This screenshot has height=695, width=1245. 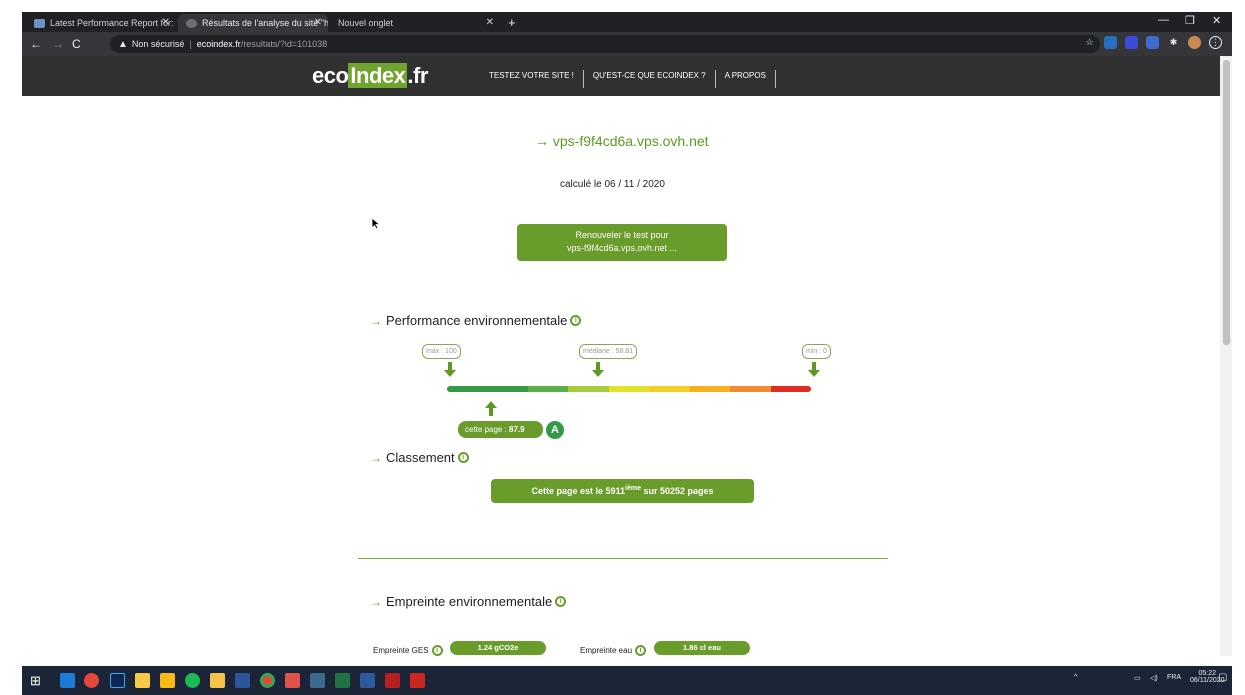 What do you see at coordinates (500, 429) in the screenshot?
I see `page-score-pill: cette page : 87.9` at bounding box center [500, 429].